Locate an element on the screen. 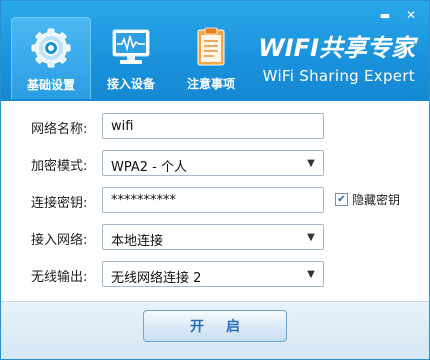 The height and width of the screenshot is (360, 430). hide-key-option: ✔ 隐藏密钥 is located at coordinates (367, 199).